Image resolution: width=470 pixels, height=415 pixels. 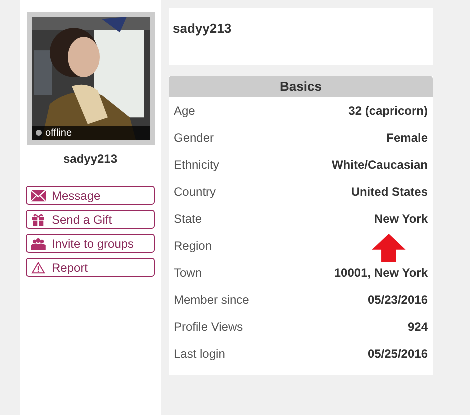 What do you see at coordinates (209, 327) in the screenshot?
I see `field-label: Profile Views` at bounding box center [209, 327].